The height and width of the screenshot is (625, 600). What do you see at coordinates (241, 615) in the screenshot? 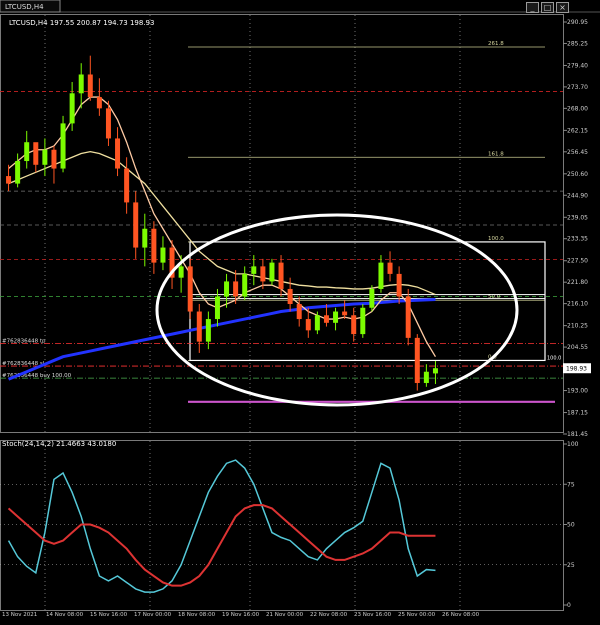
I see `x-tick-label: 19 Nov 16:00` at bounding box center [241, 615].